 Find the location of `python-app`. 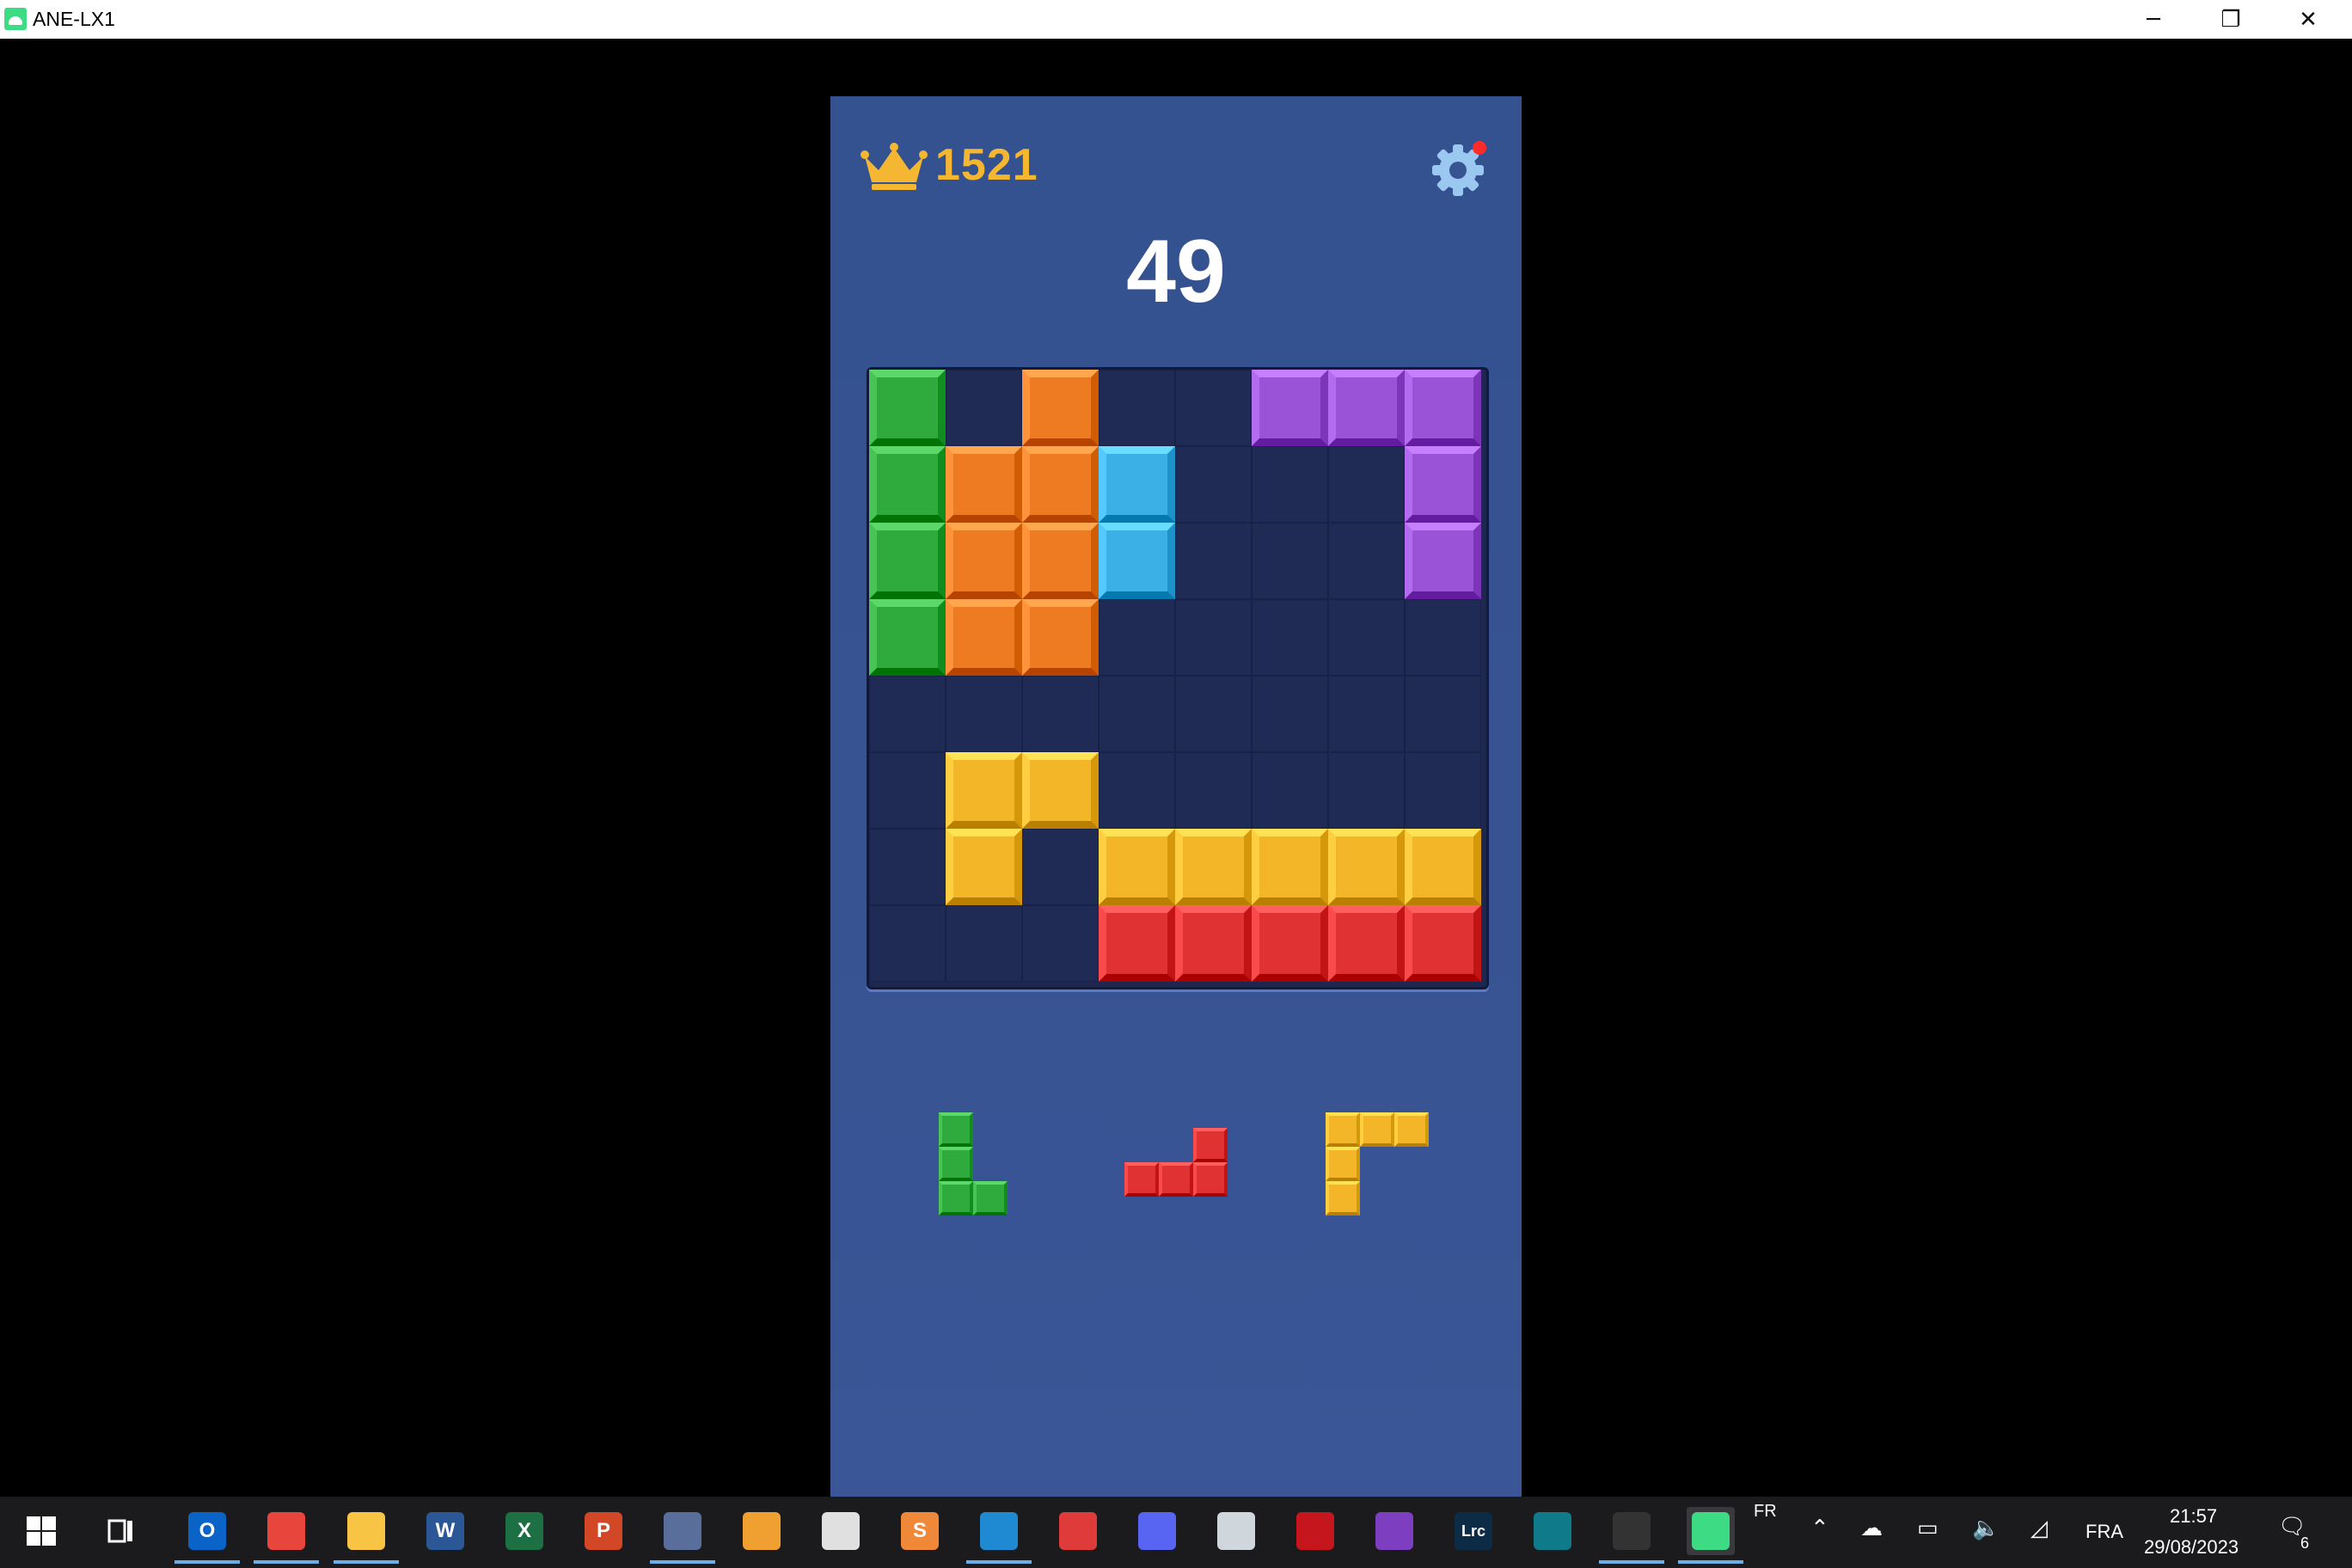

python-app is located at coordinates (841, 1531).